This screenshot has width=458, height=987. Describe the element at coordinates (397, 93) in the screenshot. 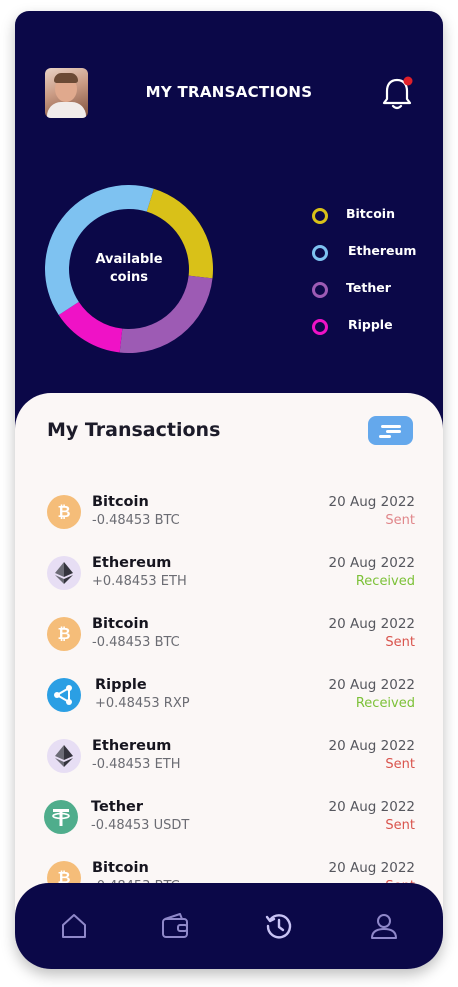

I see `bell-icon` at that location.